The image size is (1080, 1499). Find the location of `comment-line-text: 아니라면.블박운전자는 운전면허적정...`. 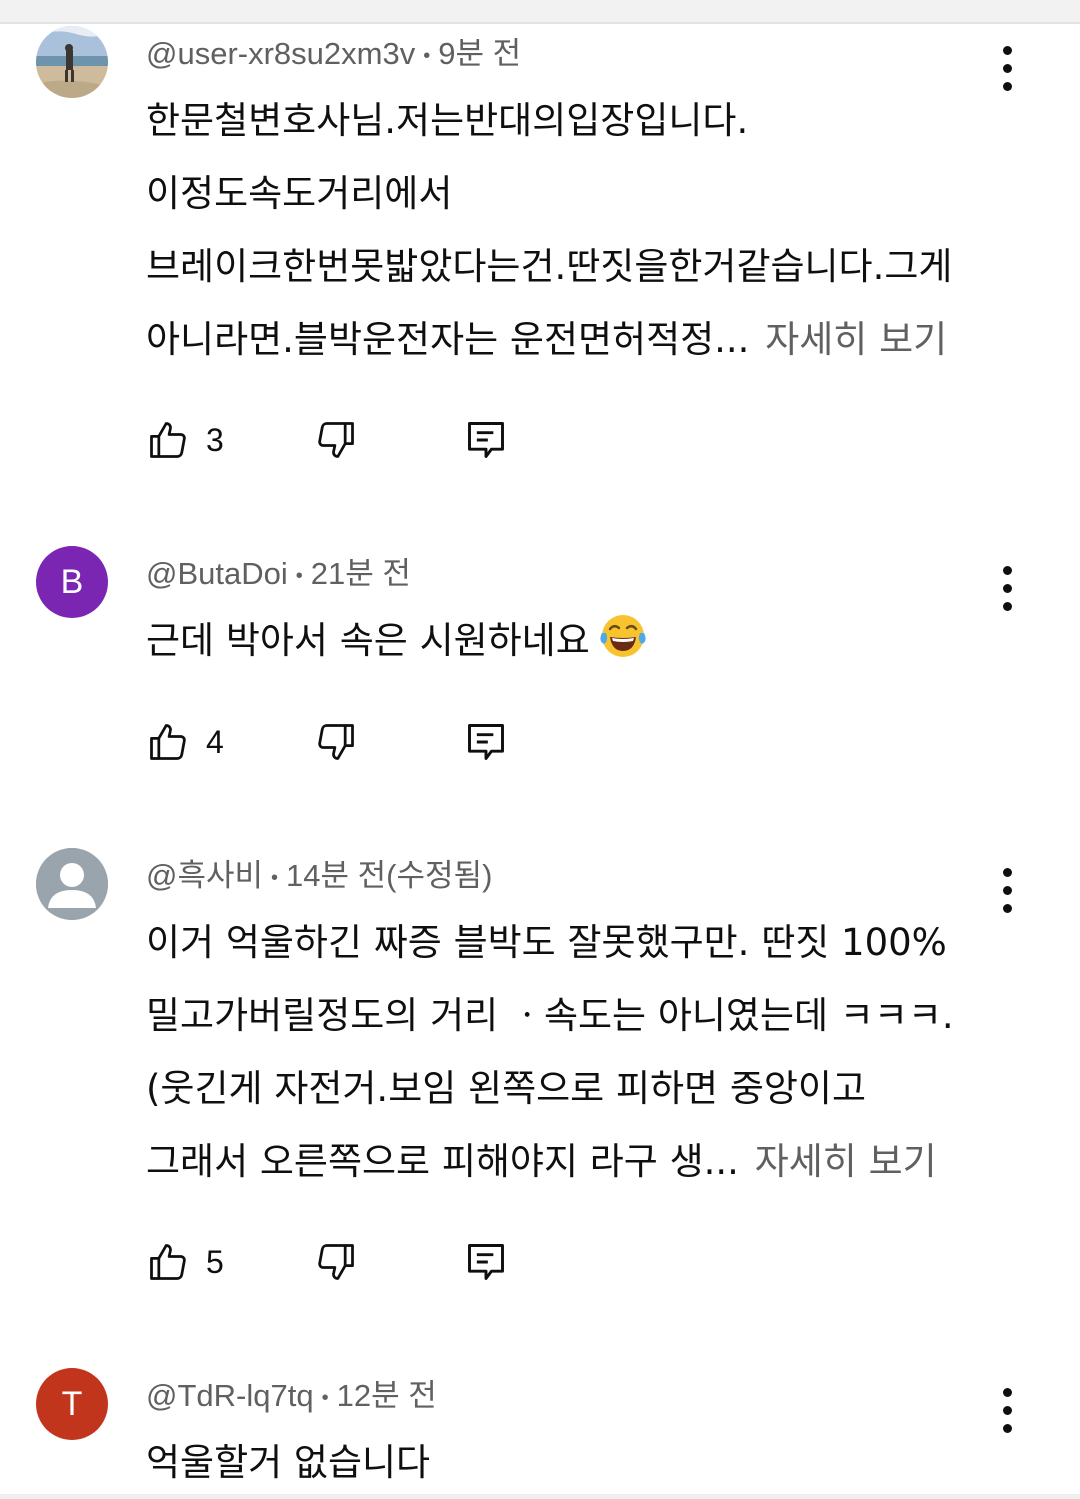

comment-line-text: 아니라면.블박운전자는 운전면허적정... is located at coordinates (448, 339).